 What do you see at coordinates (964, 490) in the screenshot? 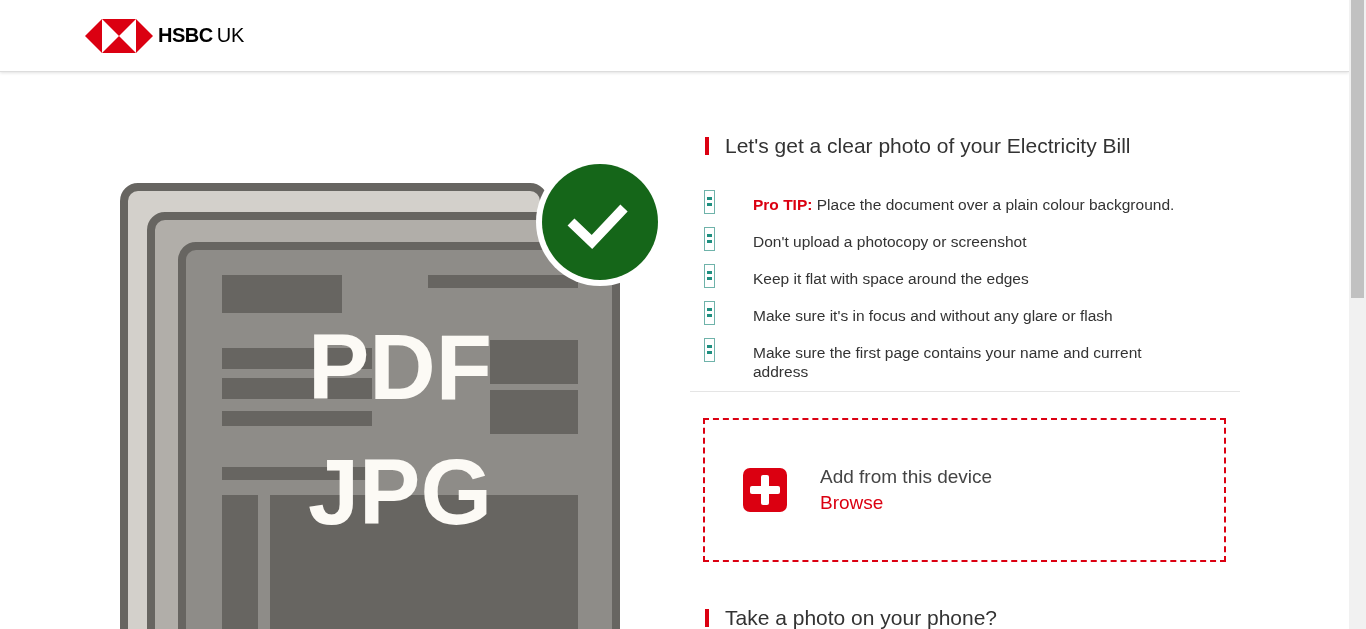
I see `upload-dropzone: Add from this device Browse` at bounding box center [964, 490].